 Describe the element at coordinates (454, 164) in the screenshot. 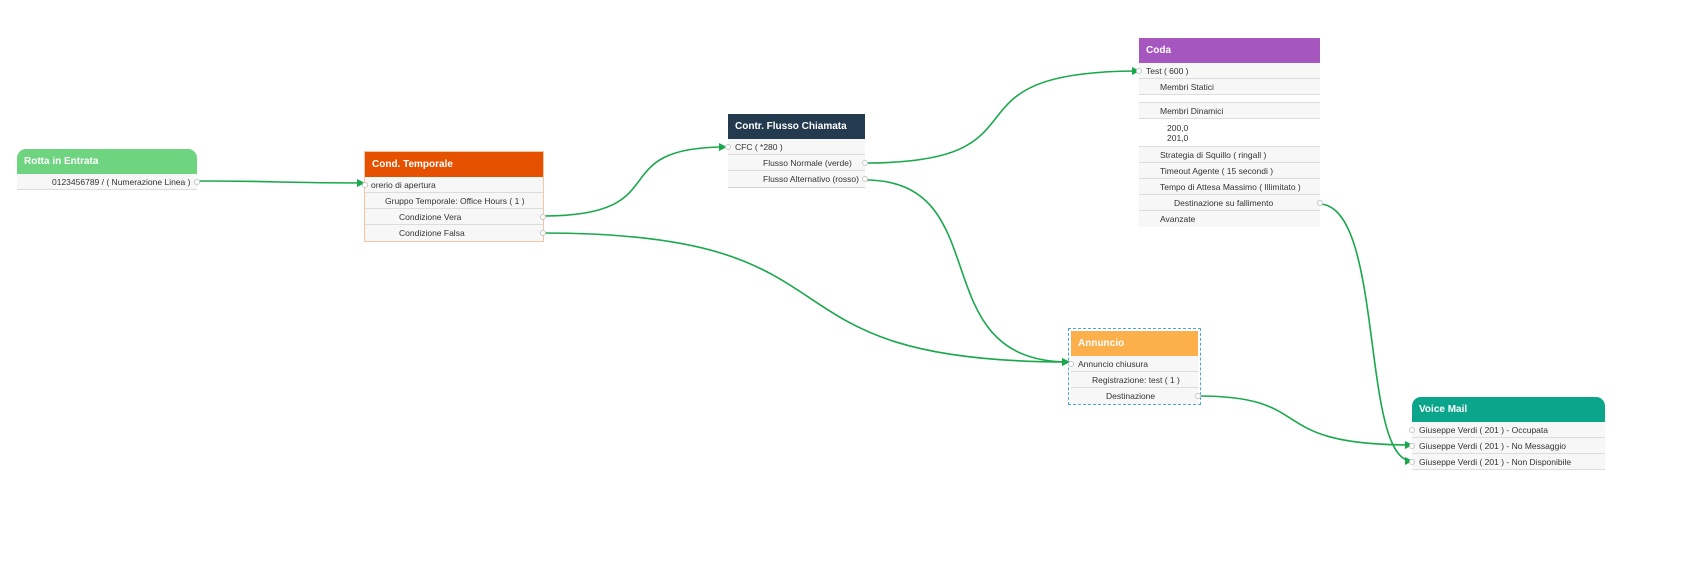

I see `node-title: Cond. Temporale` at that location.